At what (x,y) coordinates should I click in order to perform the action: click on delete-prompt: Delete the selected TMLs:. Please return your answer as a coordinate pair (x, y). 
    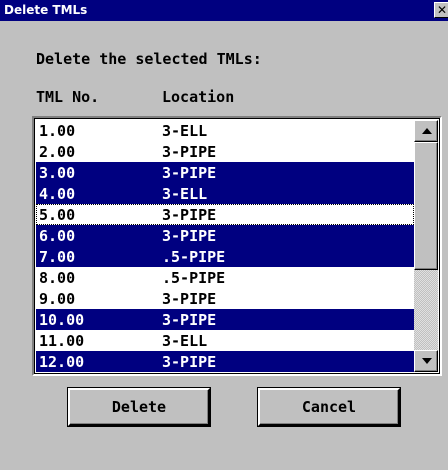
    Looking at the image, I should click on (149, 59).